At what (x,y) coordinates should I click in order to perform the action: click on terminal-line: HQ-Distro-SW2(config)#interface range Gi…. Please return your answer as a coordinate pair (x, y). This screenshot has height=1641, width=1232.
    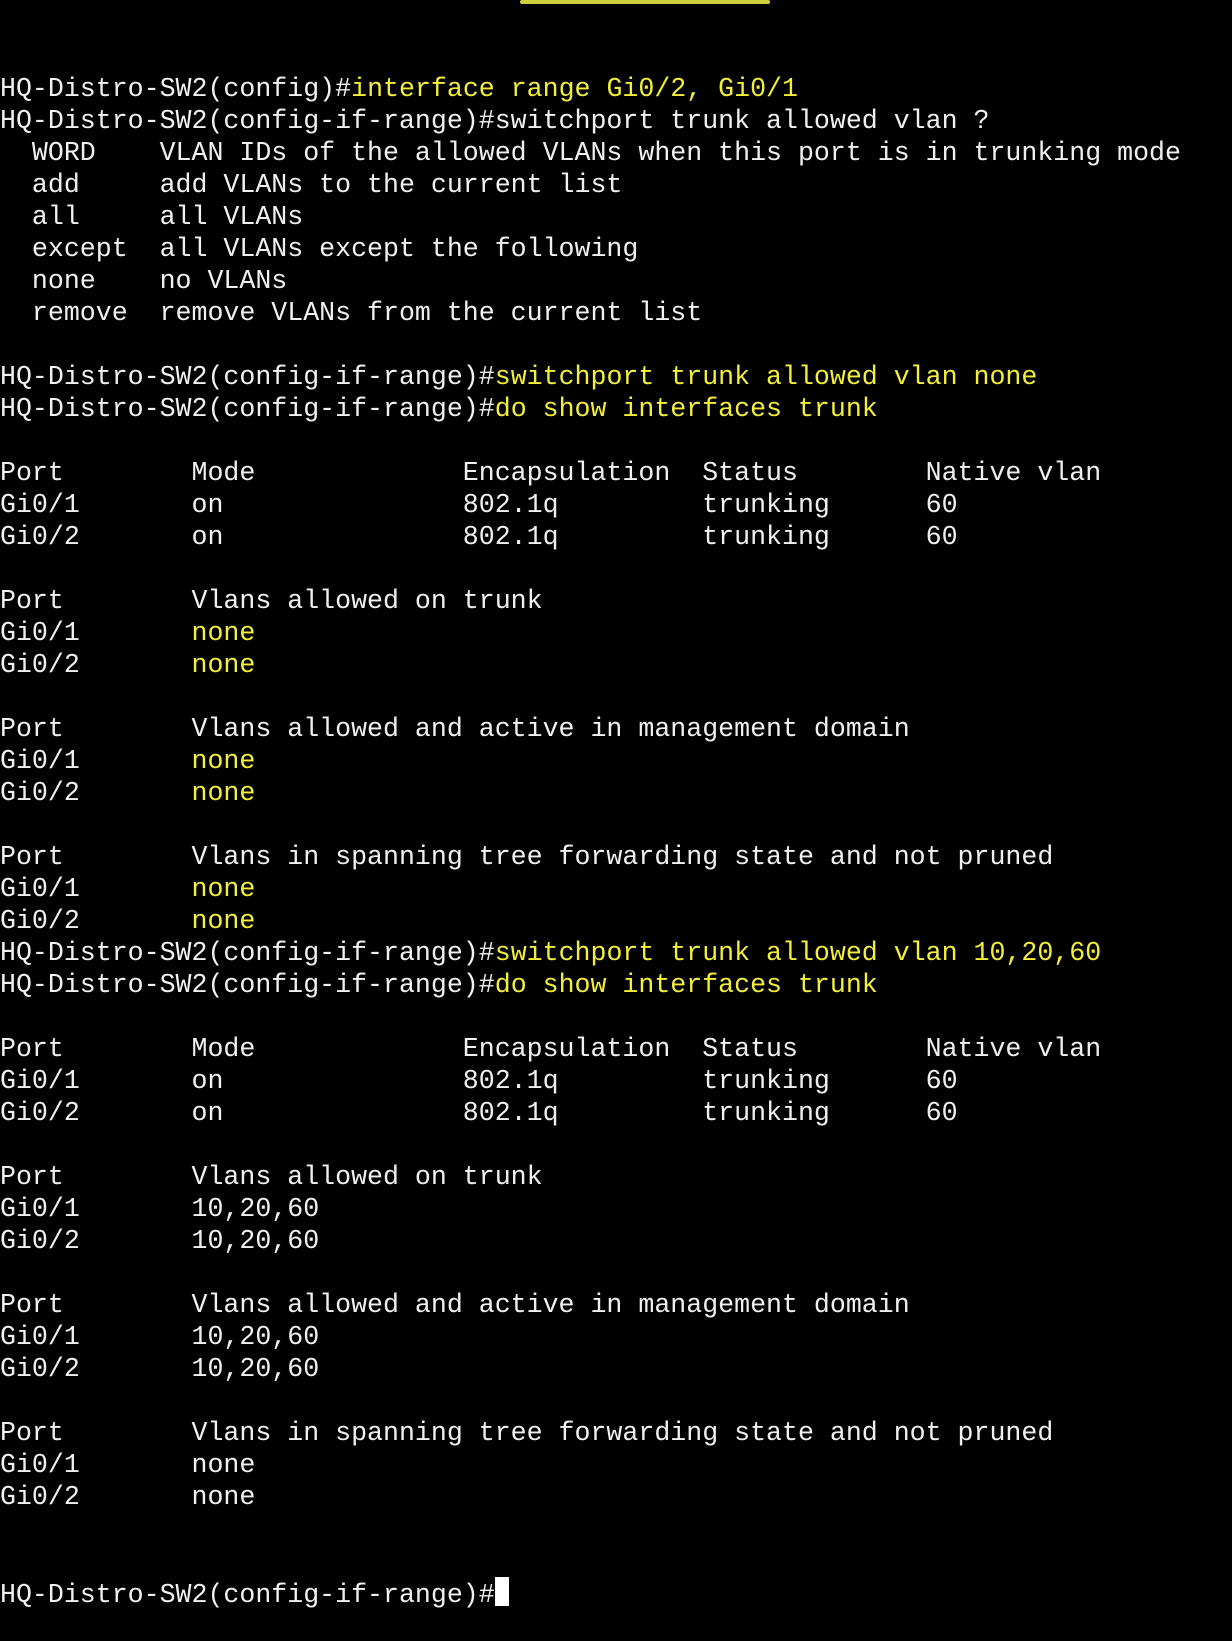
    Looking at the image, I should click on (616, 89).